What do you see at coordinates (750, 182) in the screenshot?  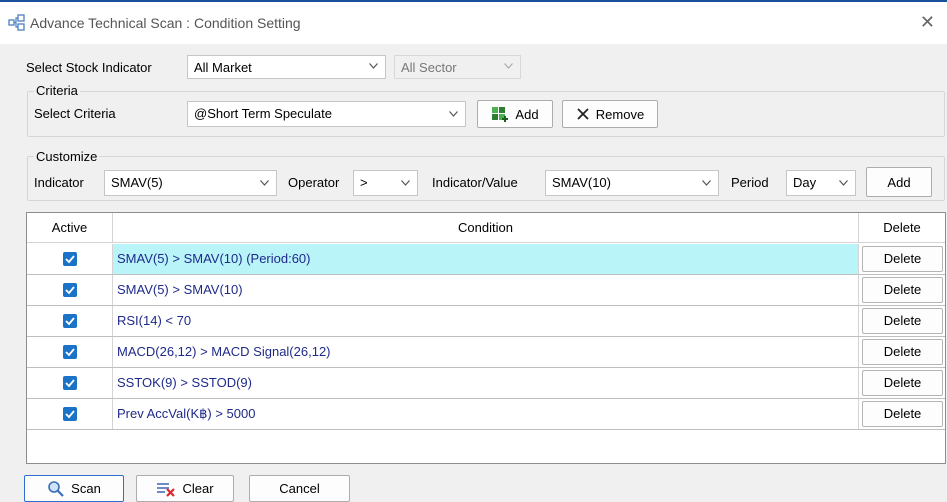 I see `period-label: Period` at bounding box center [750, 182].